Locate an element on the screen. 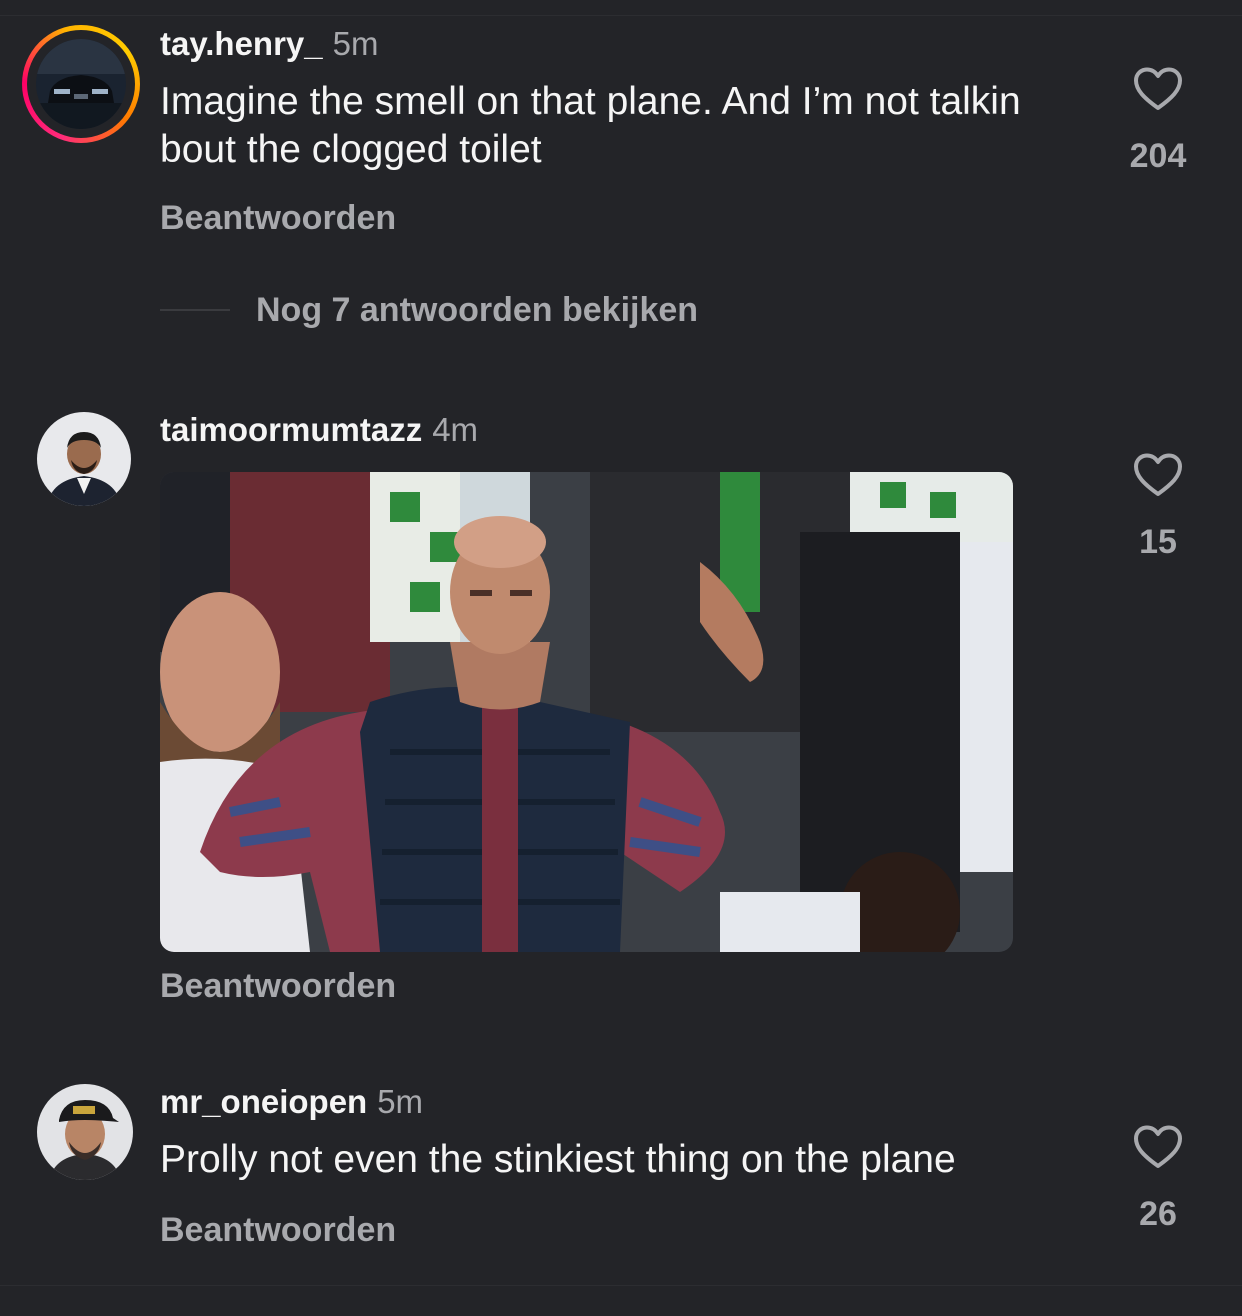 The image size is (1242, 1316). comment-header: mr_oneiopen 5m is located at coordinates (291, 1102).